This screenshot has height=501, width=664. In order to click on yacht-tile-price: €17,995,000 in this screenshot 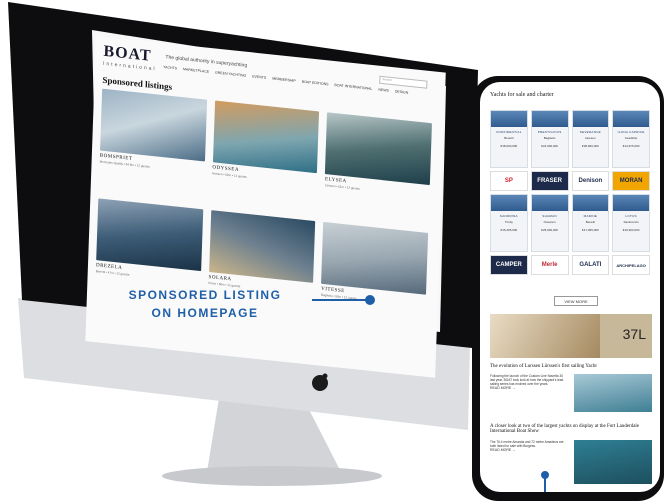, I will do `click(590, 230)`.